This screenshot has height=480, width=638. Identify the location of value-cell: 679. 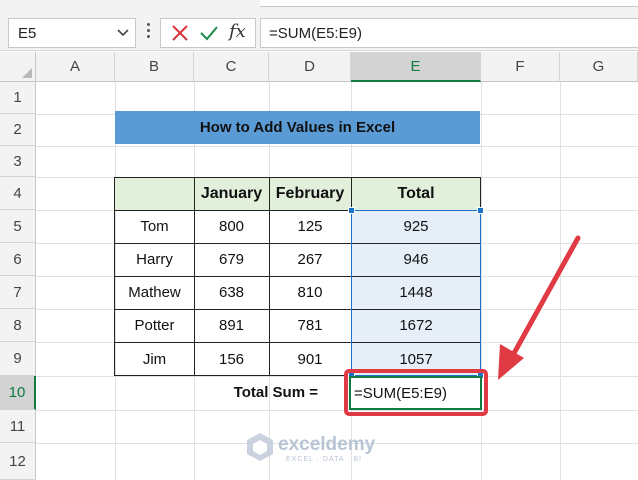
(231, 259).